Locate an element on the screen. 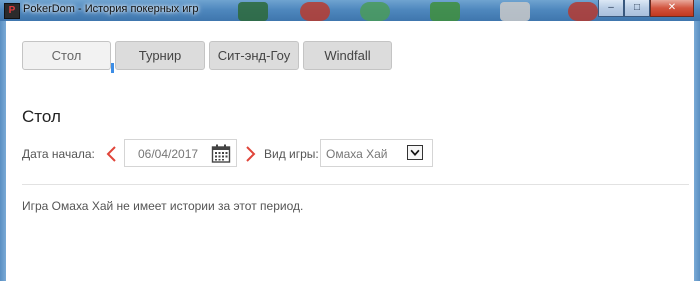  pokerdom-app-icon: P is located at coordinates (12, 11).